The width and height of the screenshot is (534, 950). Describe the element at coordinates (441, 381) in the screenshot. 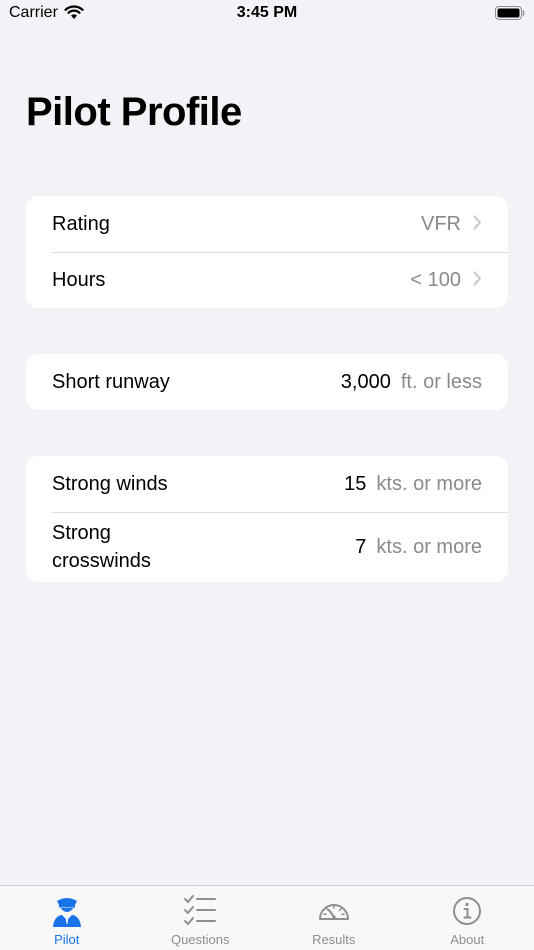

I see `short-runway-unit: ft. or less` at that location.